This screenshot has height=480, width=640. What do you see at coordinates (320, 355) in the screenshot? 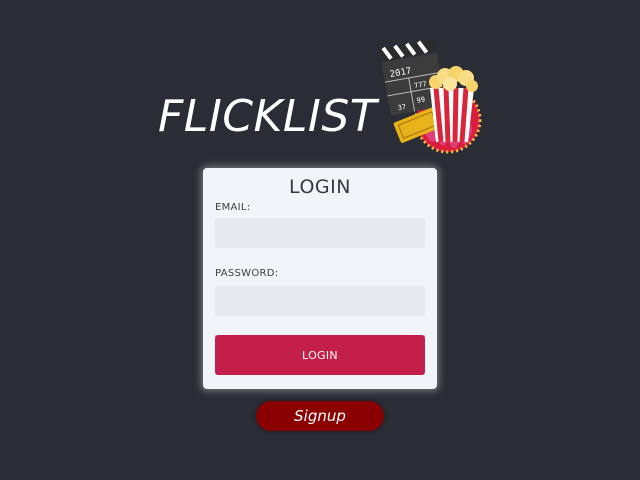
I see `login-button: LOGIN` at bounding box center [320, 355].